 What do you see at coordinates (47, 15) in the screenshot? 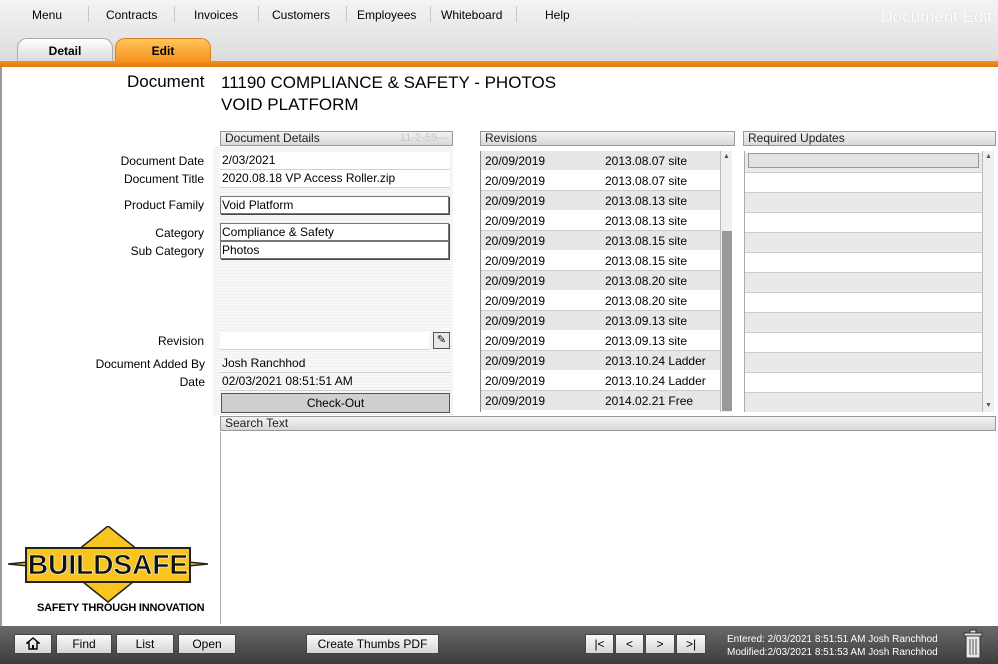
I see `menu-item-menu: Menu` at bounding box center [47, 15].